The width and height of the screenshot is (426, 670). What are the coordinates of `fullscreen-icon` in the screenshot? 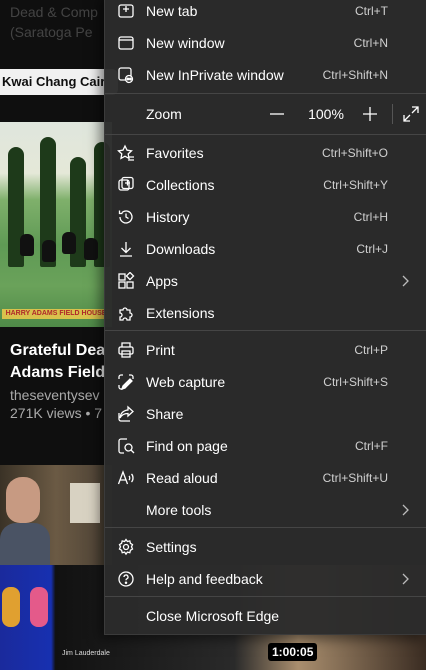 It's located at (411, 114).